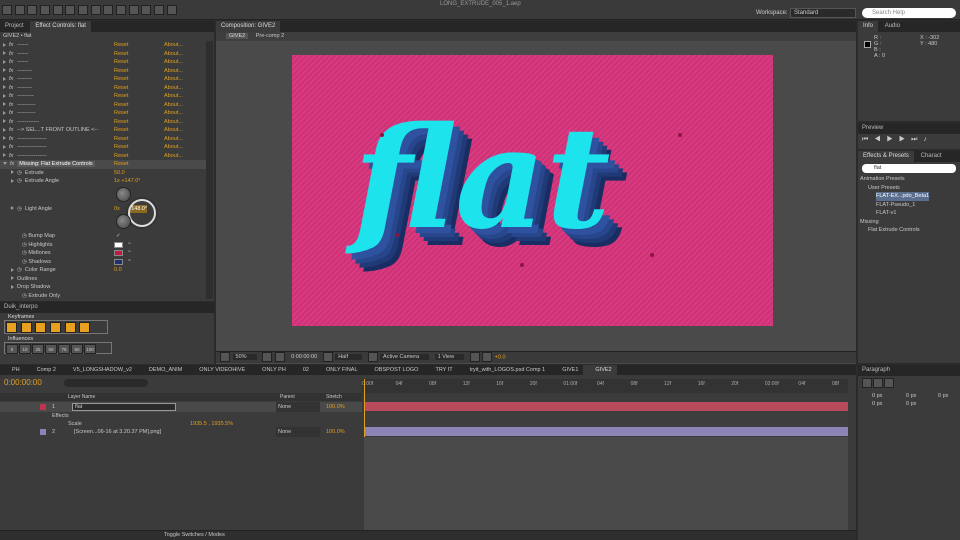  What do you see at coordinates (57, 10) in the screenshot?
I see `camera-tool-icon` at bounding box center [57, 10].